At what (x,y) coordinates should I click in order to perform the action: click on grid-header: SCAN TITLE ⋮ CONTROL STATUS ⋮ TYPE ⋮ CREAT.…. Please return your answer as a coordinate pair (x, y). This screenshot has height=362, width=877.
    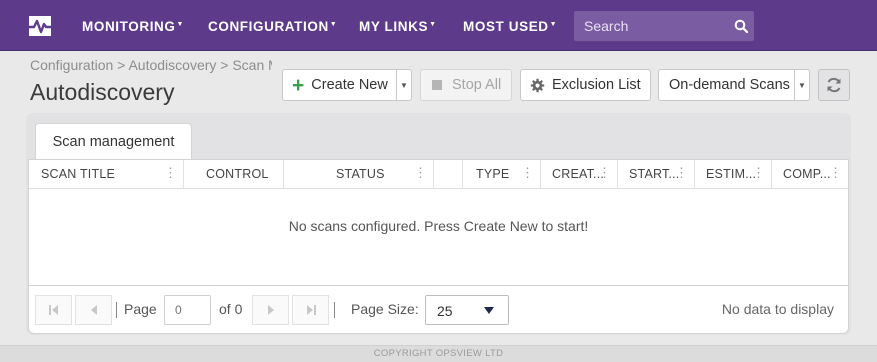
    Looking at the image, I should click on (438, 174).